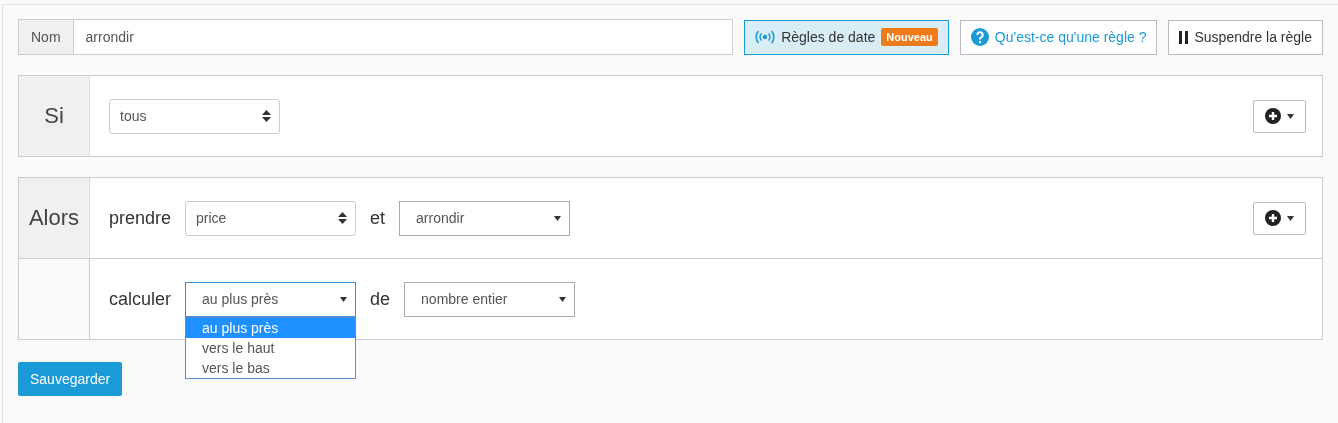  Describe the element at coordinates (140, 218) in the screenshot. I see `row-label: prendre` at that location.